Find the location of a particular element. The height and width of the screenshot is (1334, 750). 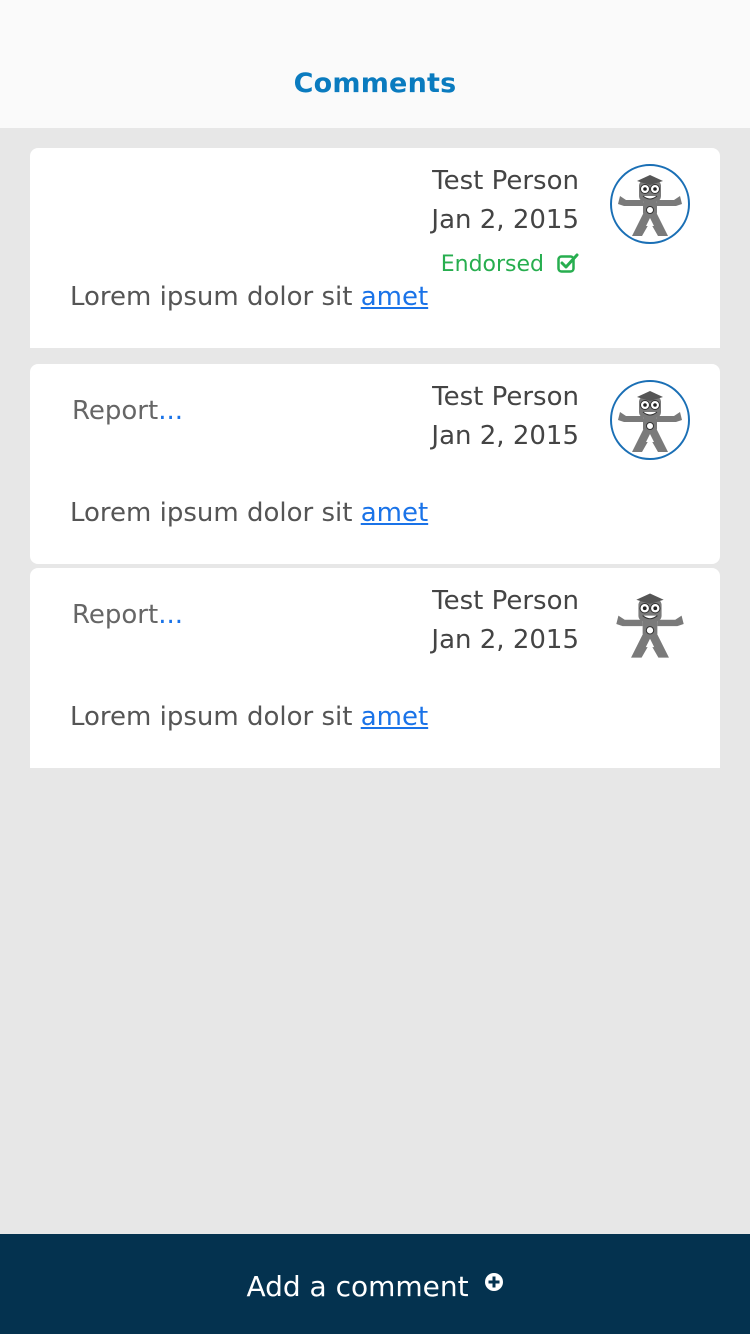

add-comment-row: Add a comment is located at coordinates (375, 1284).